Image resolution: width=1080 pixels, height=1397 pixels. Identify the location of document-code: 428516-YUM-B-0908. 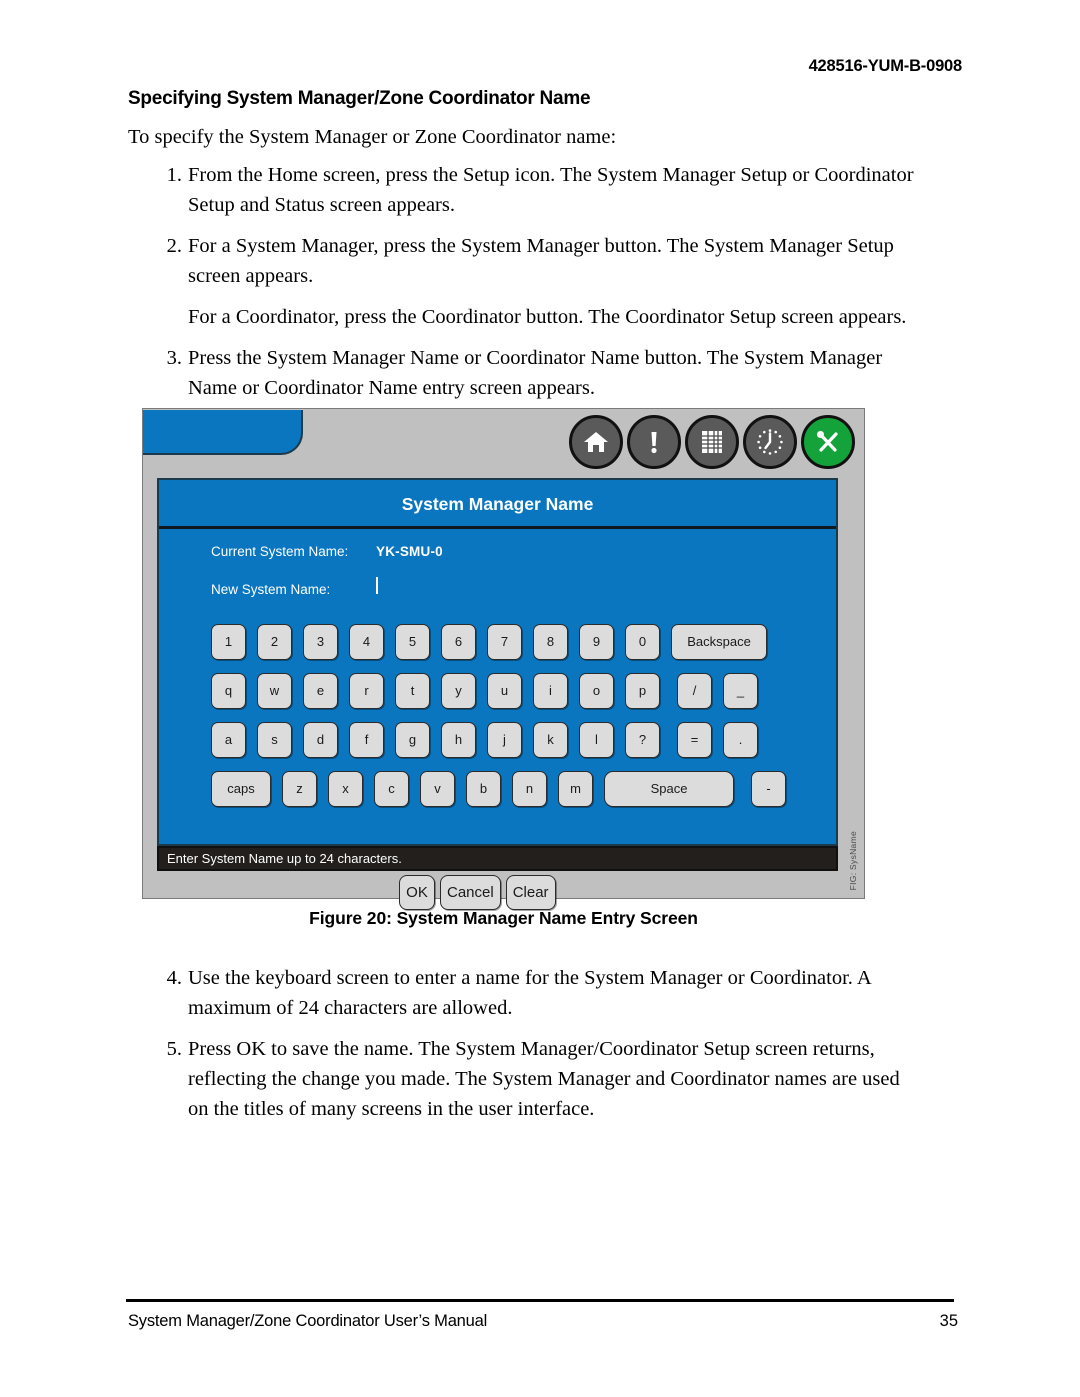
(885, 66).